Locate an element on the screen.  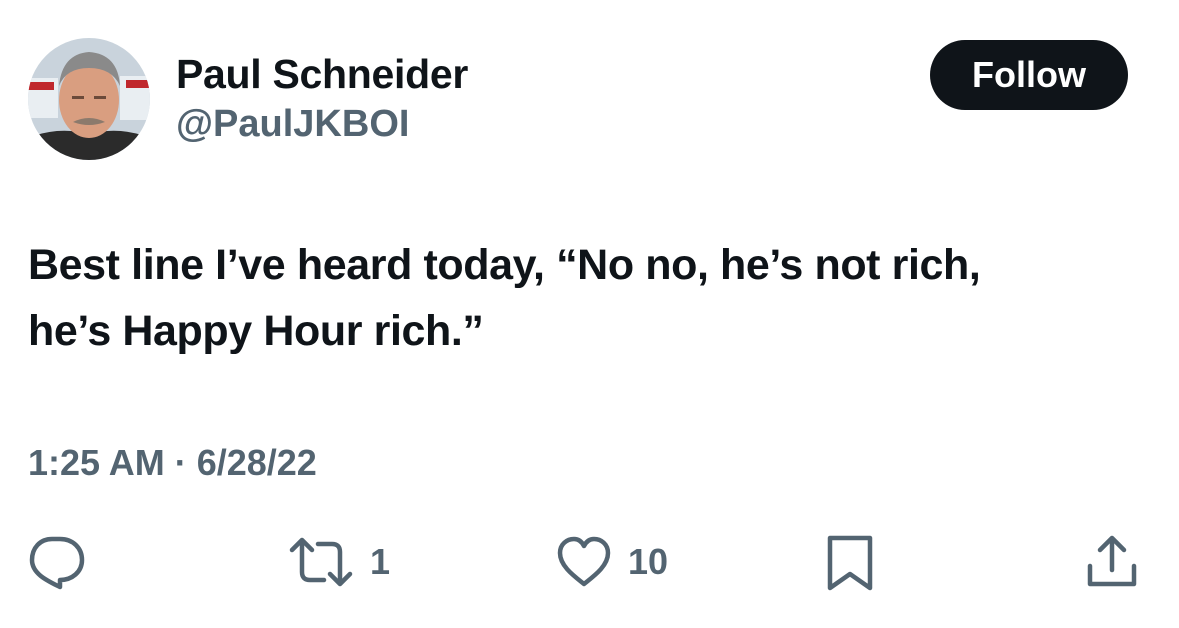
share-button is located at coordinates (1112, 562).